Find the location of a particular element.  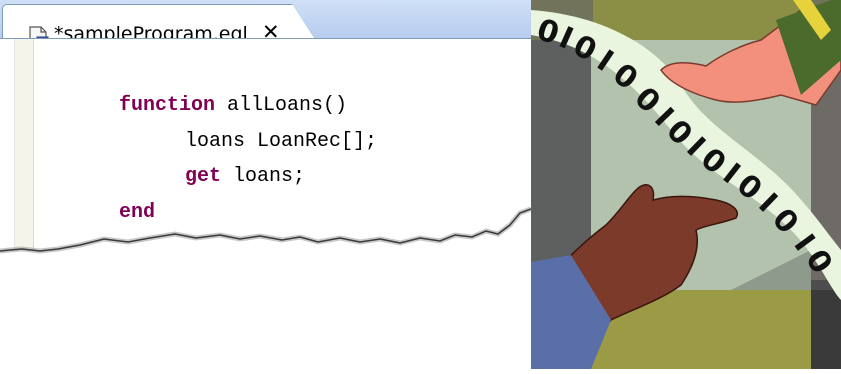

torn-paper-edge is located at coordinates (265, 230).